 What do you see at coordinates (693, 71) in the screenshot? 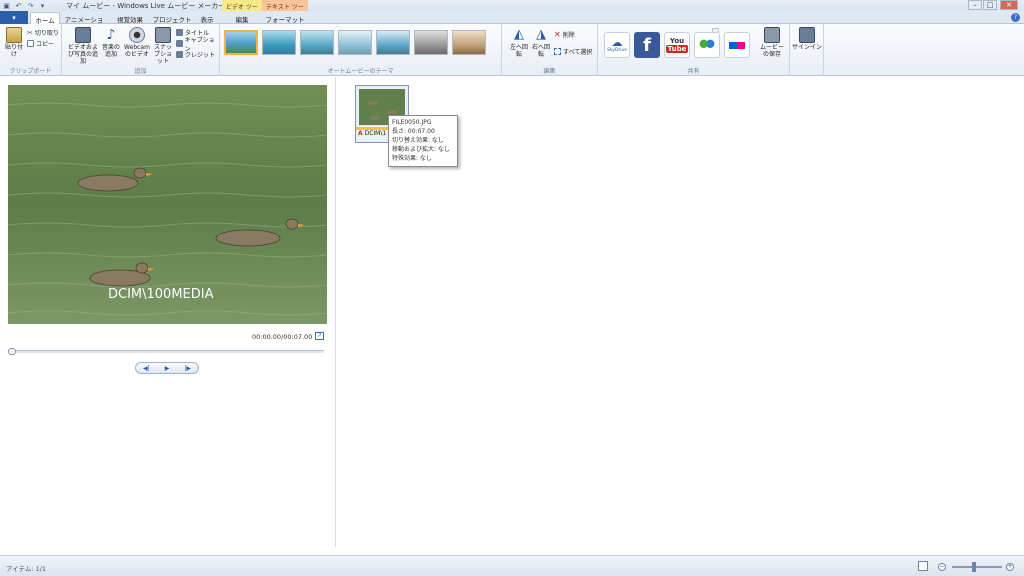
I see `group-label-share: 共有` at bounding box center [693, 71].